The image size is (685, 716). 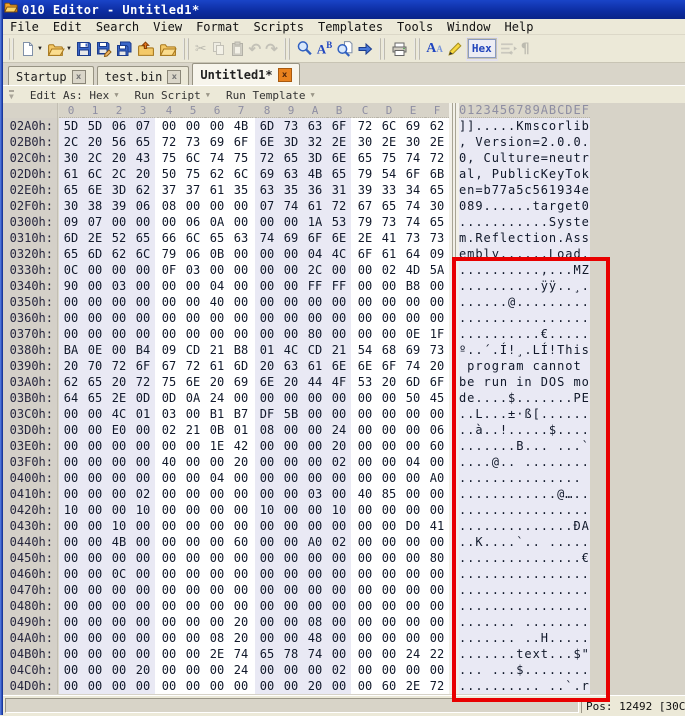 What do you see at coordinates (524, 174) in the screenshot?
I see `ascii-text: al, PublicKeyTok` at bounding box center [524, 174].